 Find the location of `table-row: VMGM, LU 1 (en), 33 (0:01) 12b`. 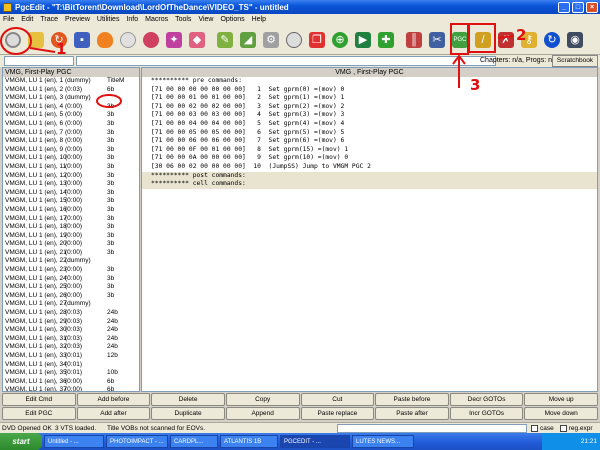

table-row: VMGM, LU 1 (en), 33 (0:01) 12b is located at coordinates (71, 356).